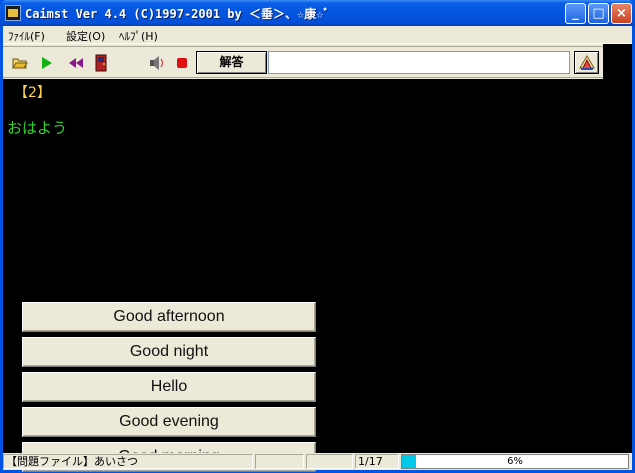 Image resolution: width=635 pixels, height=473 pixels. Describe the element at coordinates (13, 13) in the screenshot. I see `app-icon` at that location.